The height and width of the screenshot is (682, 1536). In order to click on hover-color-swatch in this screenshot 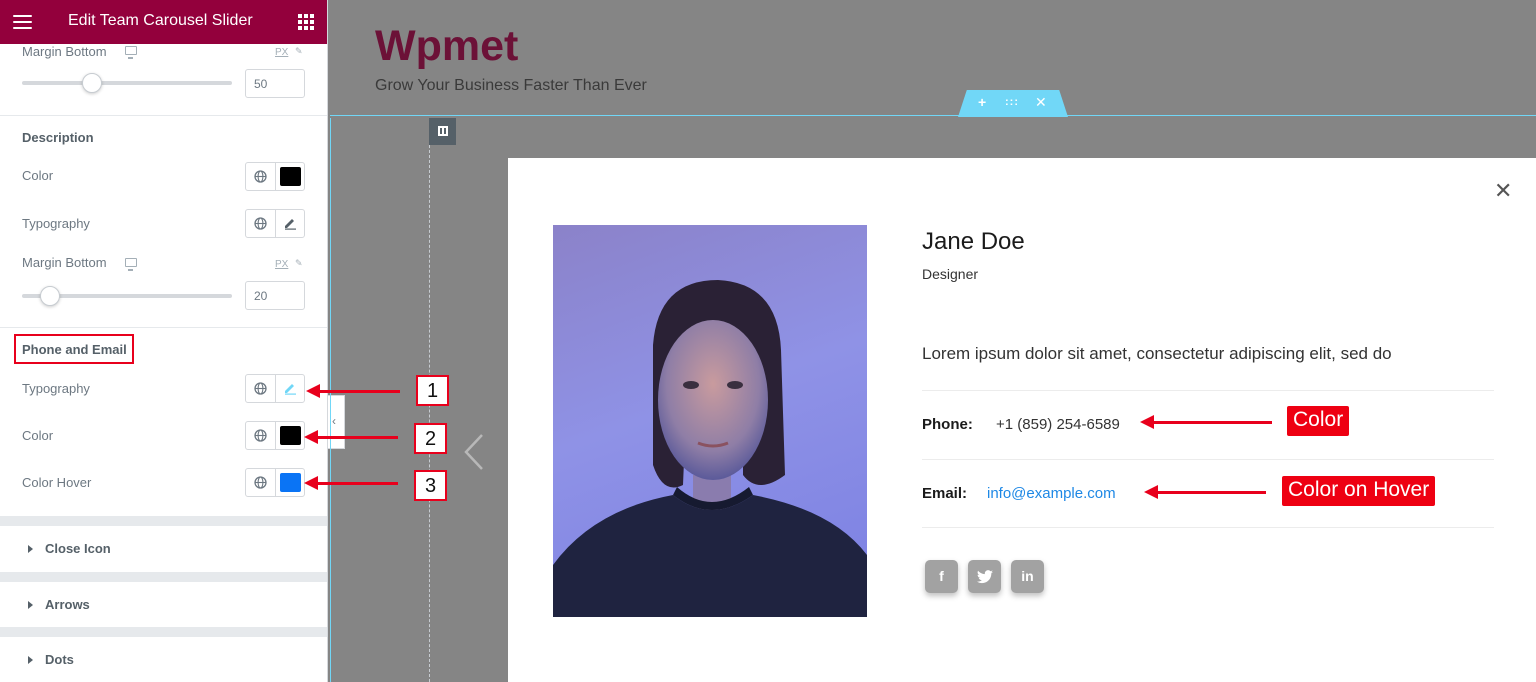, I will do `click(290, 482)`.